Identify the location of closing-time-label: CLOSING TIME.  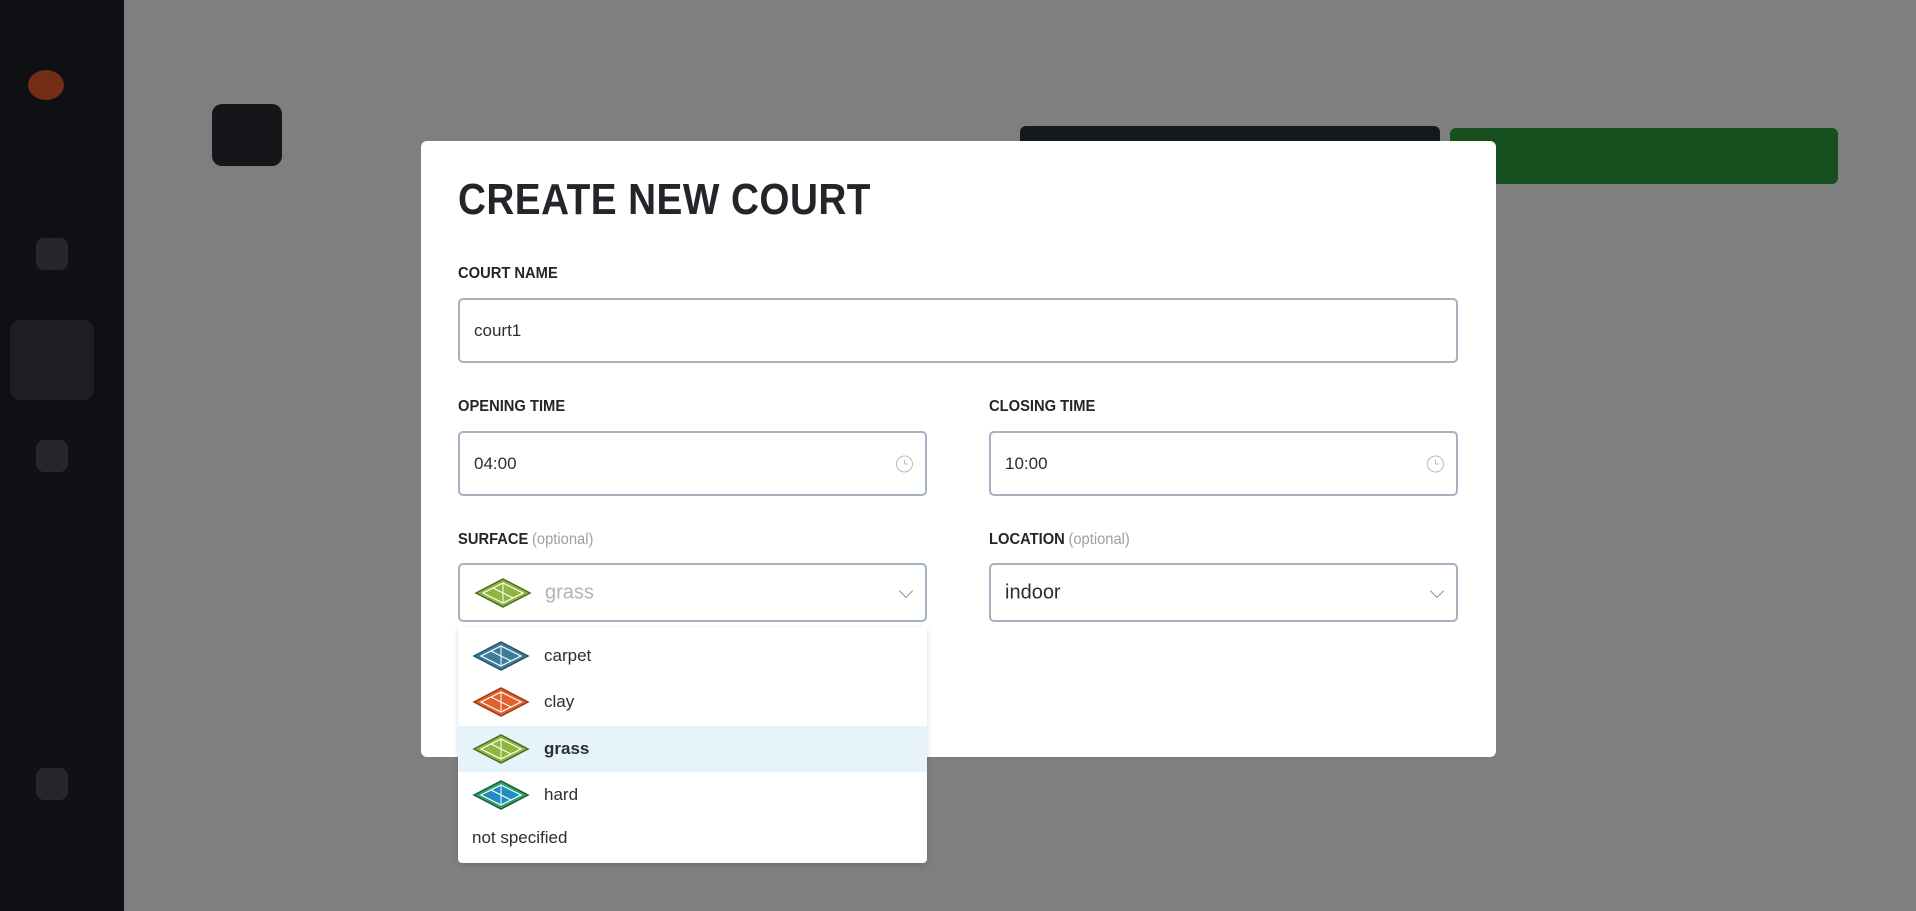
(1042, 407).